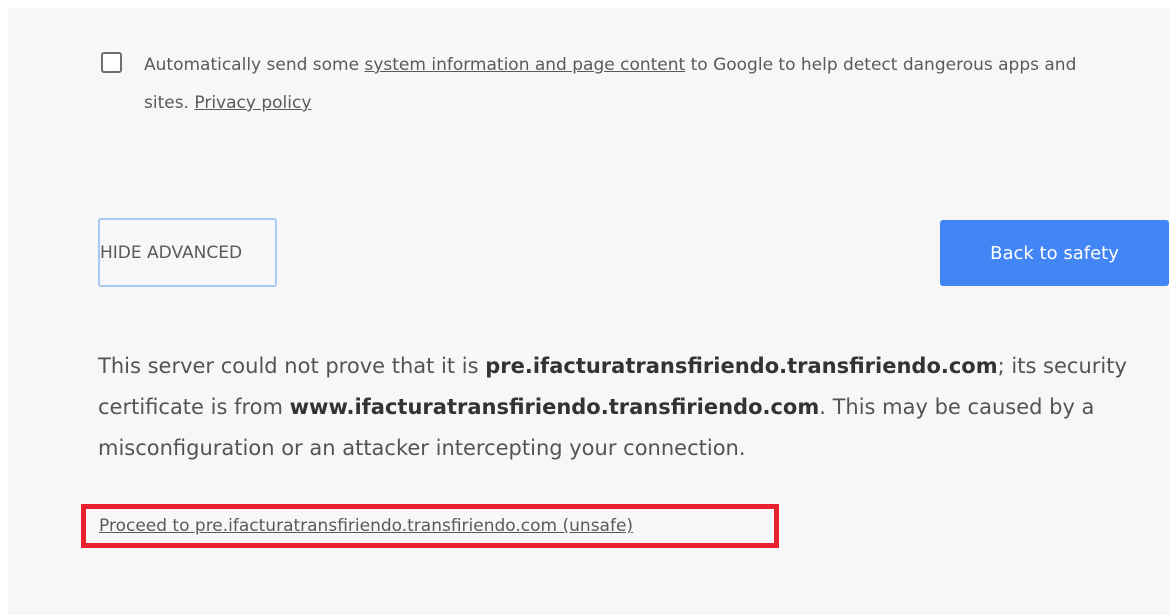 This screenshot has width=1169, height=615. What do you see at coordinates (254, 65) in the screenshot?
I see `reporting-text-before: Automatically send some` at bounding box center [254, 65].